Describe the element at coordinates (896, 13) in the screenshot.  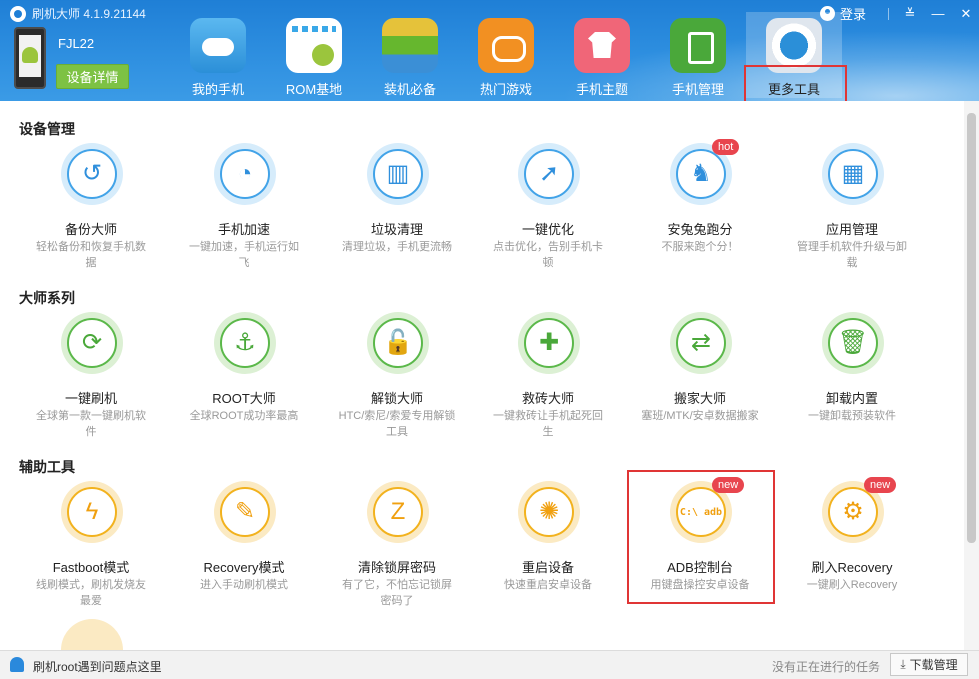
I see `window-controls: 登录 ≚ — ✕` at that location.